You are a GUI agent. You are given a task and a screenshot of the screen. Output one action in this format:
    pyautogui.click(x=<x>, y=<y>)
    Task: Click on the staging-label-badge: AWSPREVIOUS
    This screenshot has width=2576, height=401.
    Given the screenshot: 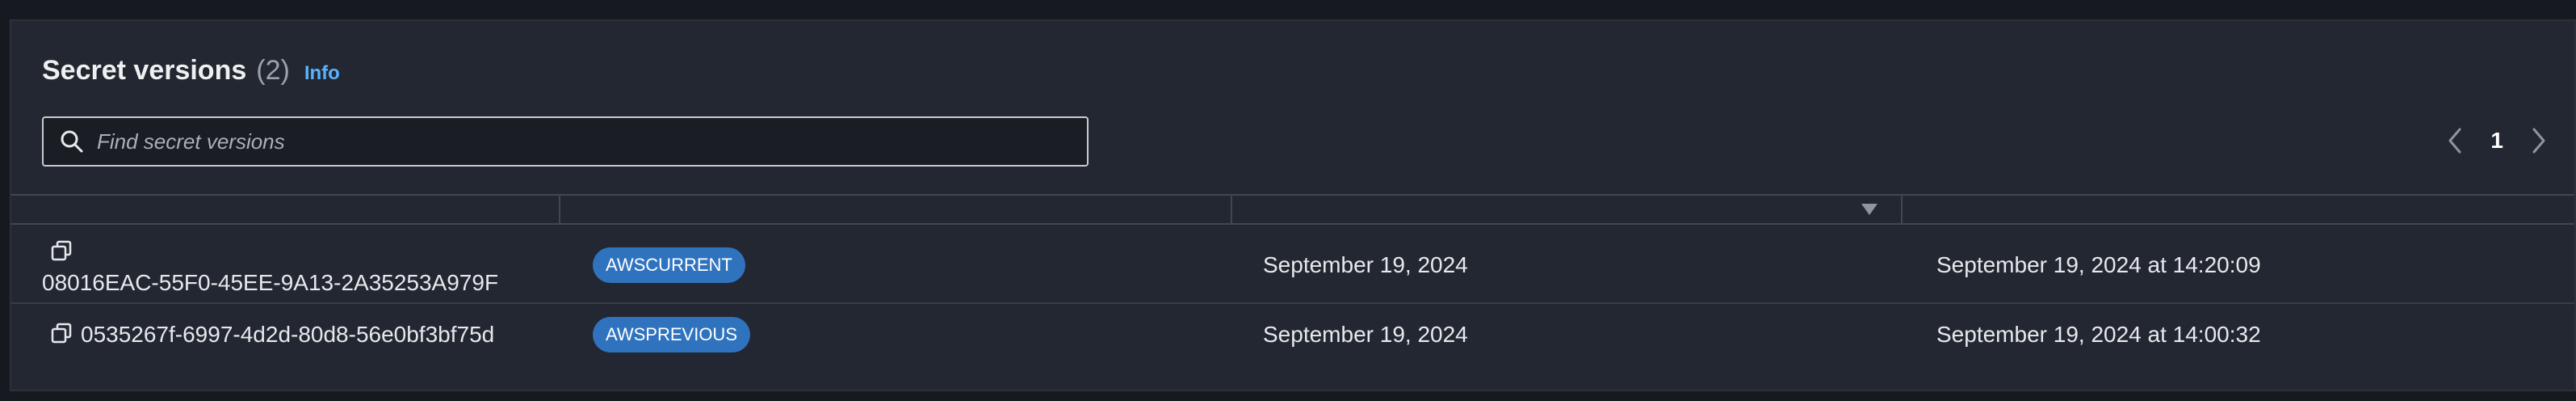 What is the action you would take?
    pyautogui.click(x=671, y=334)
    